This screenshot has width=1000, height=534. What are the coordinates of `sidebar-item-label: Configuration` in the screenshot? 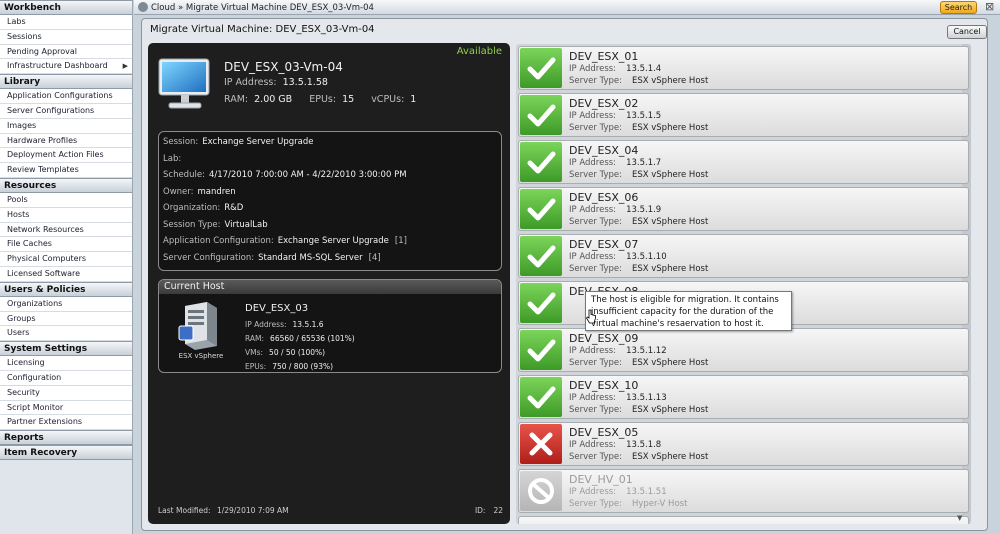 It's located at (34, 377).